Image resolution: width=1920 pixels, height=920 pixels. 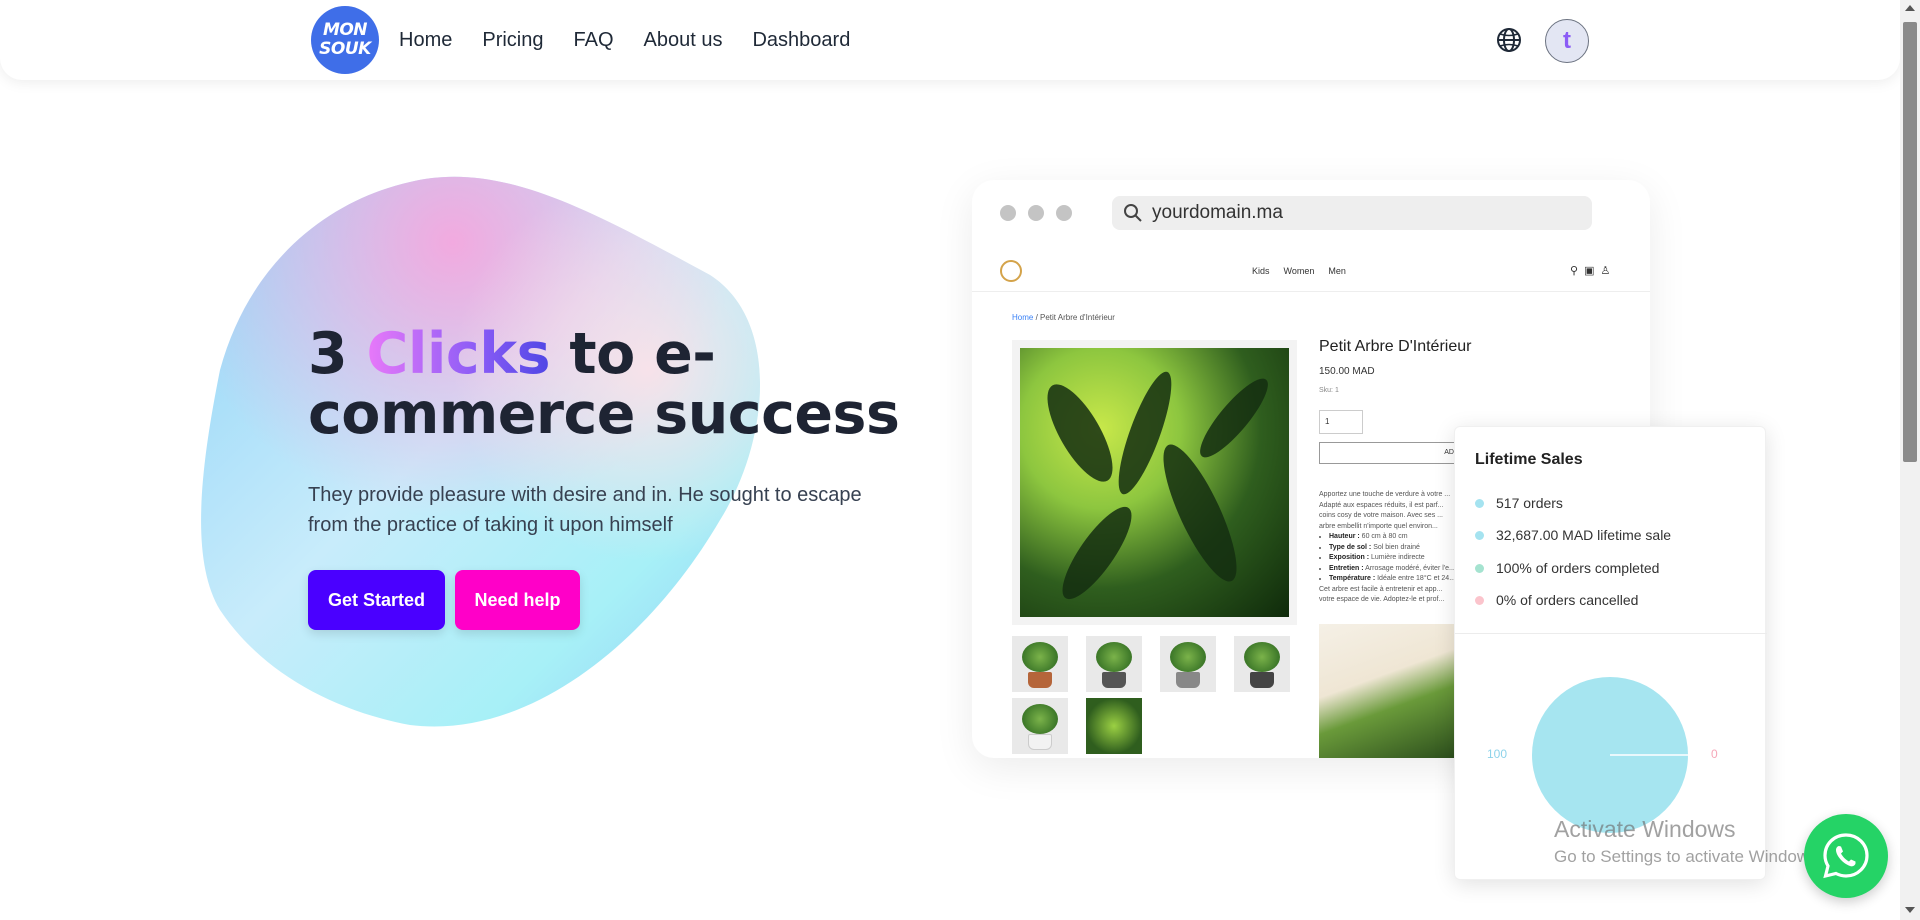 What do you see at coordinates (1645, 829) in the screenshot?
I see `watermark-line1: Activate Windows` at bounding box center [1645, 829].